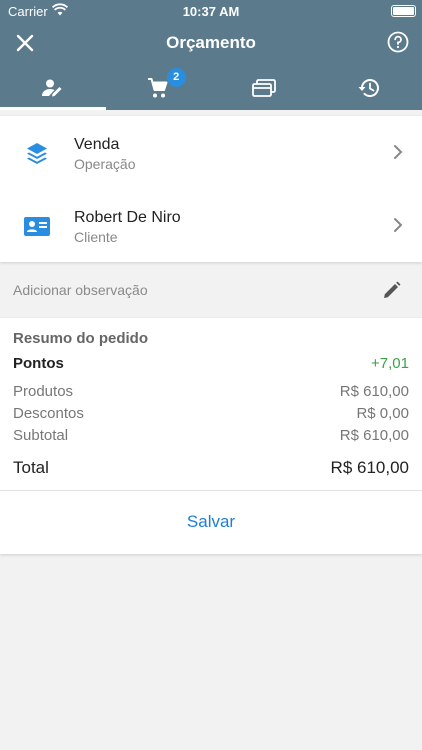 This screenshot has width=422, height=750. What do you see at coordinates (403, 11) in the screenshot?
I see `battery-icon` at bounding box center [403, 11].